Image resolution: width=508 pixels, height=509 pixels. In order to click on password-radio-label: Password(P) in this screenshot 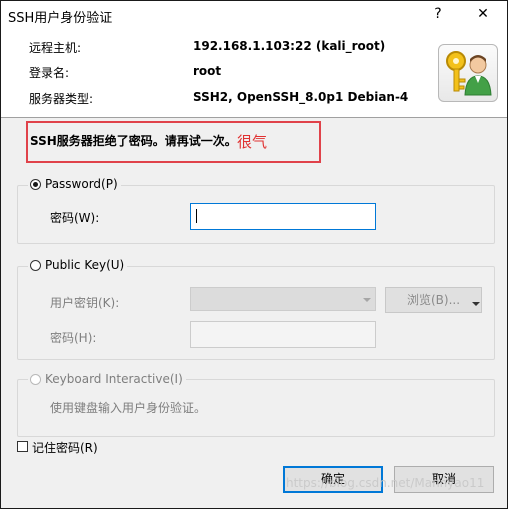, I will do `click(81, 184)`.